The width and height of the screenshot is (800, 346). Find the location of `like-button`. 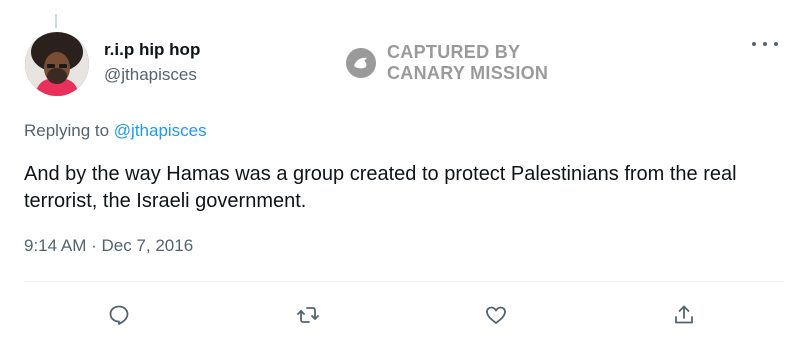

like-button is located at coordinates (496, 315).